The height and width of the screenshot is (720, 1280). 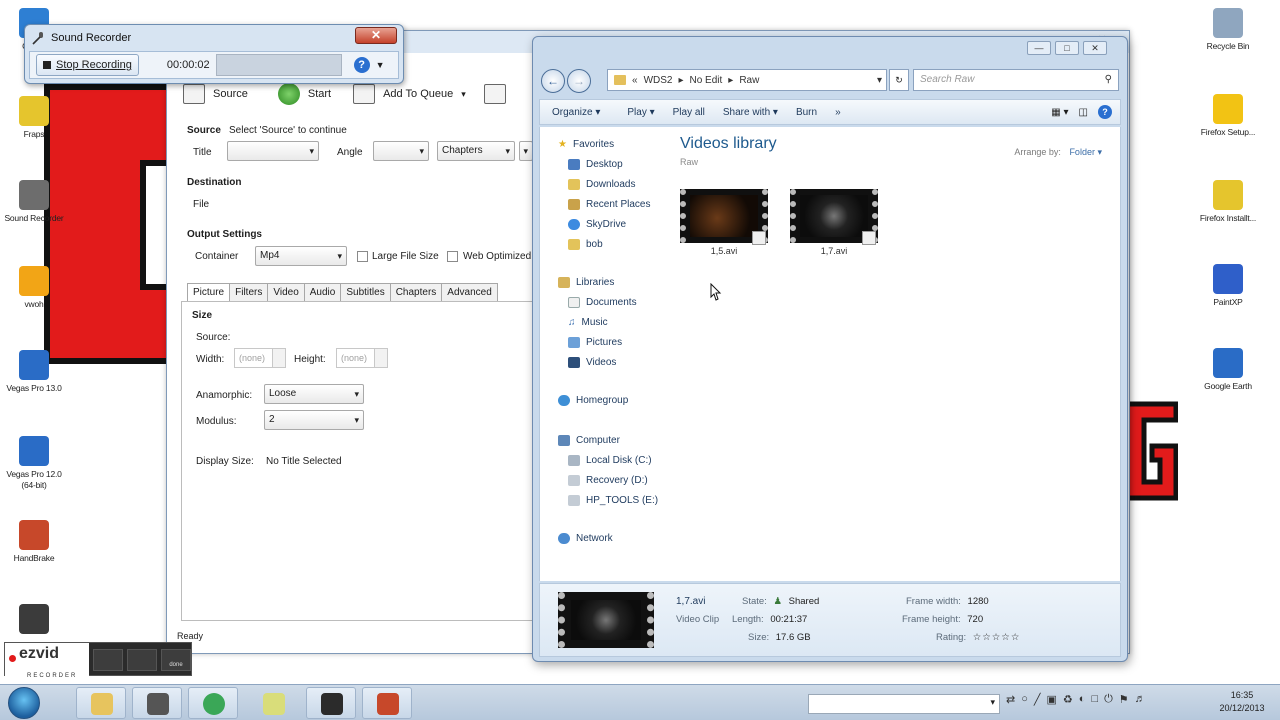 What do you see at coordinates (609, 204) in the screenshot?
I see `sidebar-item-recent-places: Recent Places` at bounding box center [609, 204].